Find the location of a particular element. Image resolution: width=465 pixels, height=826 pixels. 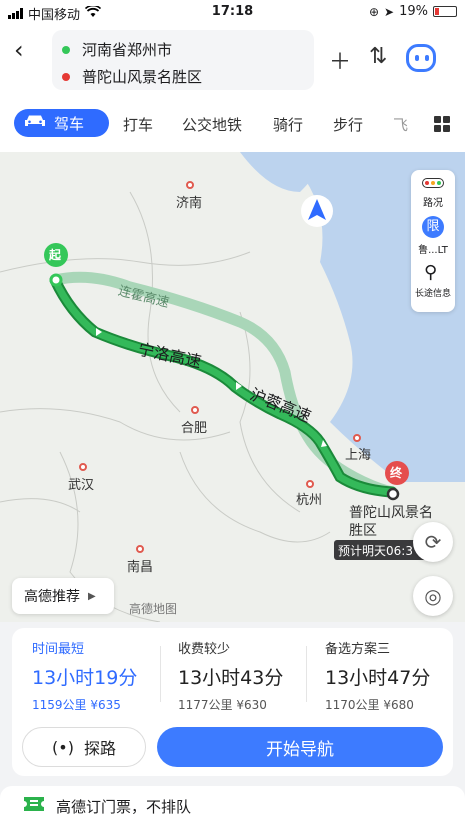

map-watermark: 高德地图 is located at coordinates (153, 609).